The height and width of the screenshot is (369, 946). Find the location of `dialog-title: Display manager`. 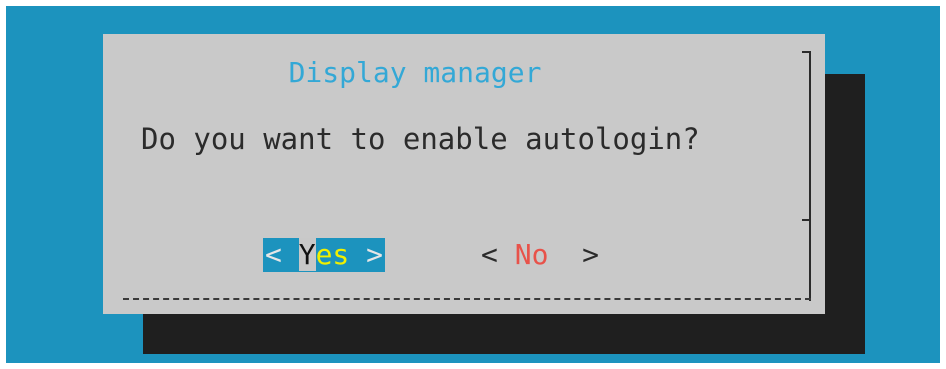

dialog-title: Display manager is located at coordinates (415, 72).